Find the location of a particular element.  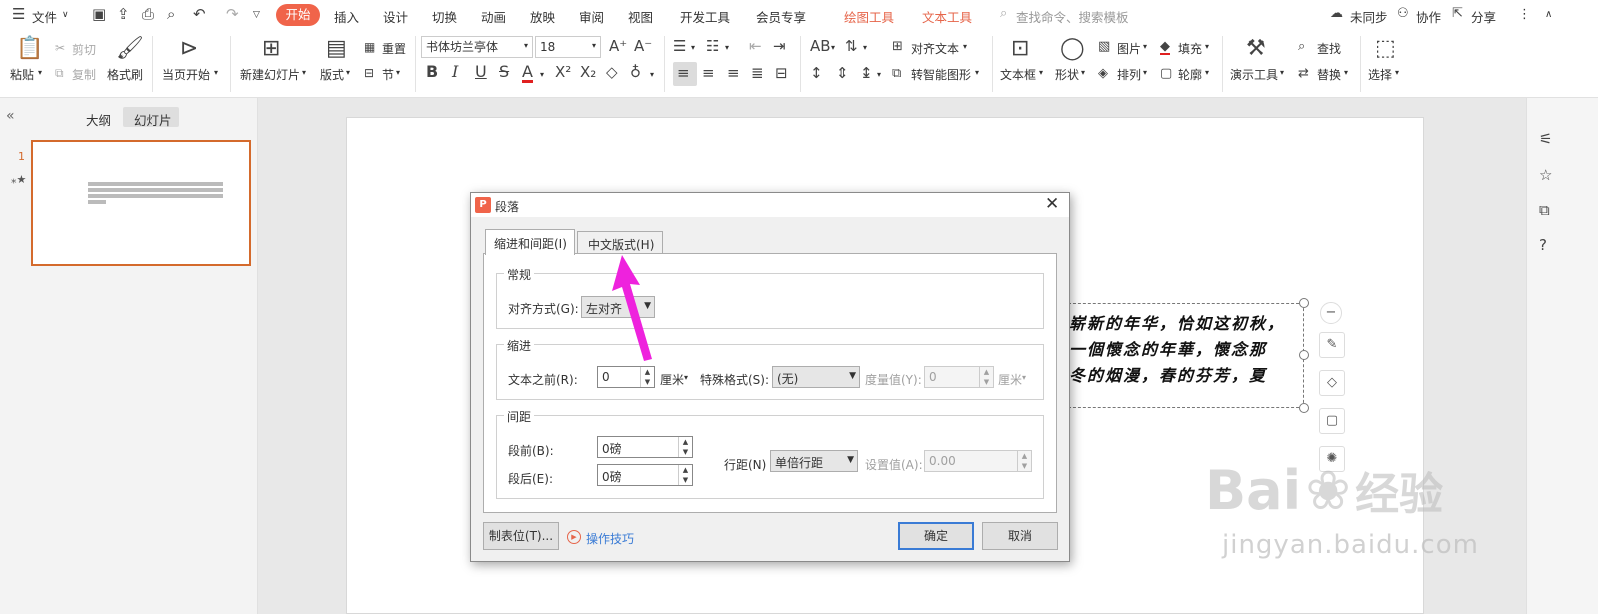

layout-chevron-icon: ▾ is located at coordinates (348, 72).